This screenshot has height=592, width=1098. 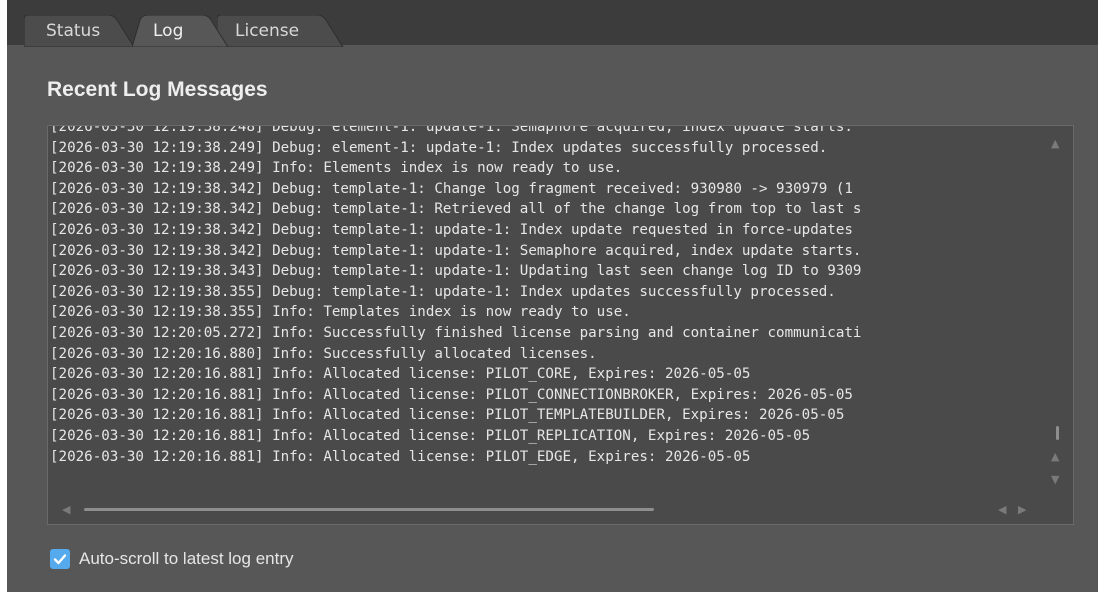 I want to click on autoscroll-label: Auto-scroll to latest log entry, so click(x=186, y=558).